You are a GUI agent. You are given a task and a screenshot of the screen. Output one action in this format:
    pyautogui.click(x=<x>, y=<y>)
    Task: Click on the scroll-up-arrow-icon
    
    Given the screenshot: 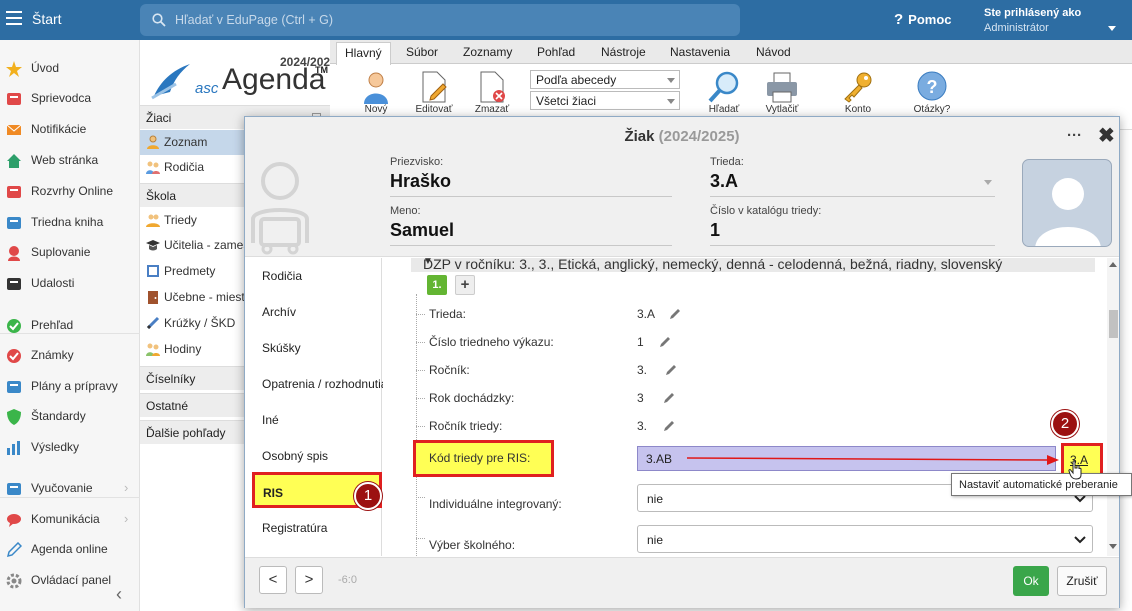 What is the action you would take?
    pyautogui.click(x=1113, y=264)
    